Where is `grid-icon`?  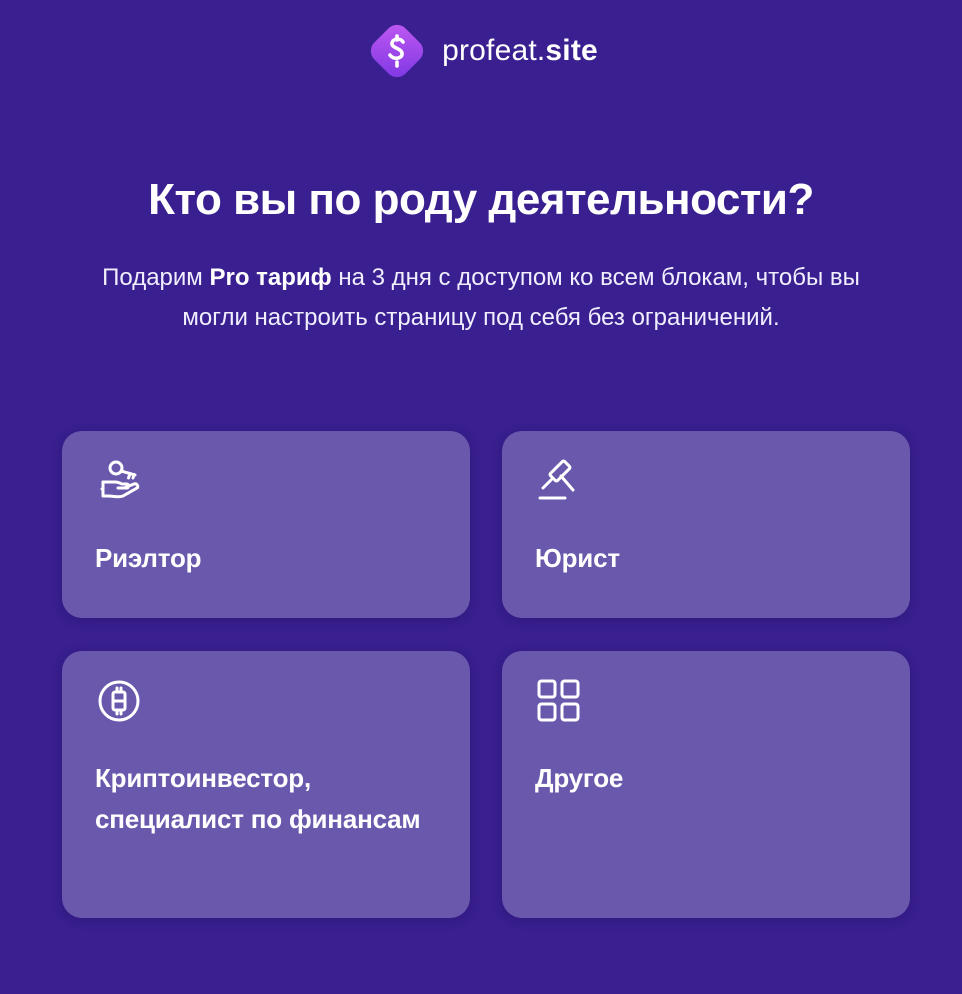
grid-icon is located at coordinates (561, 701).